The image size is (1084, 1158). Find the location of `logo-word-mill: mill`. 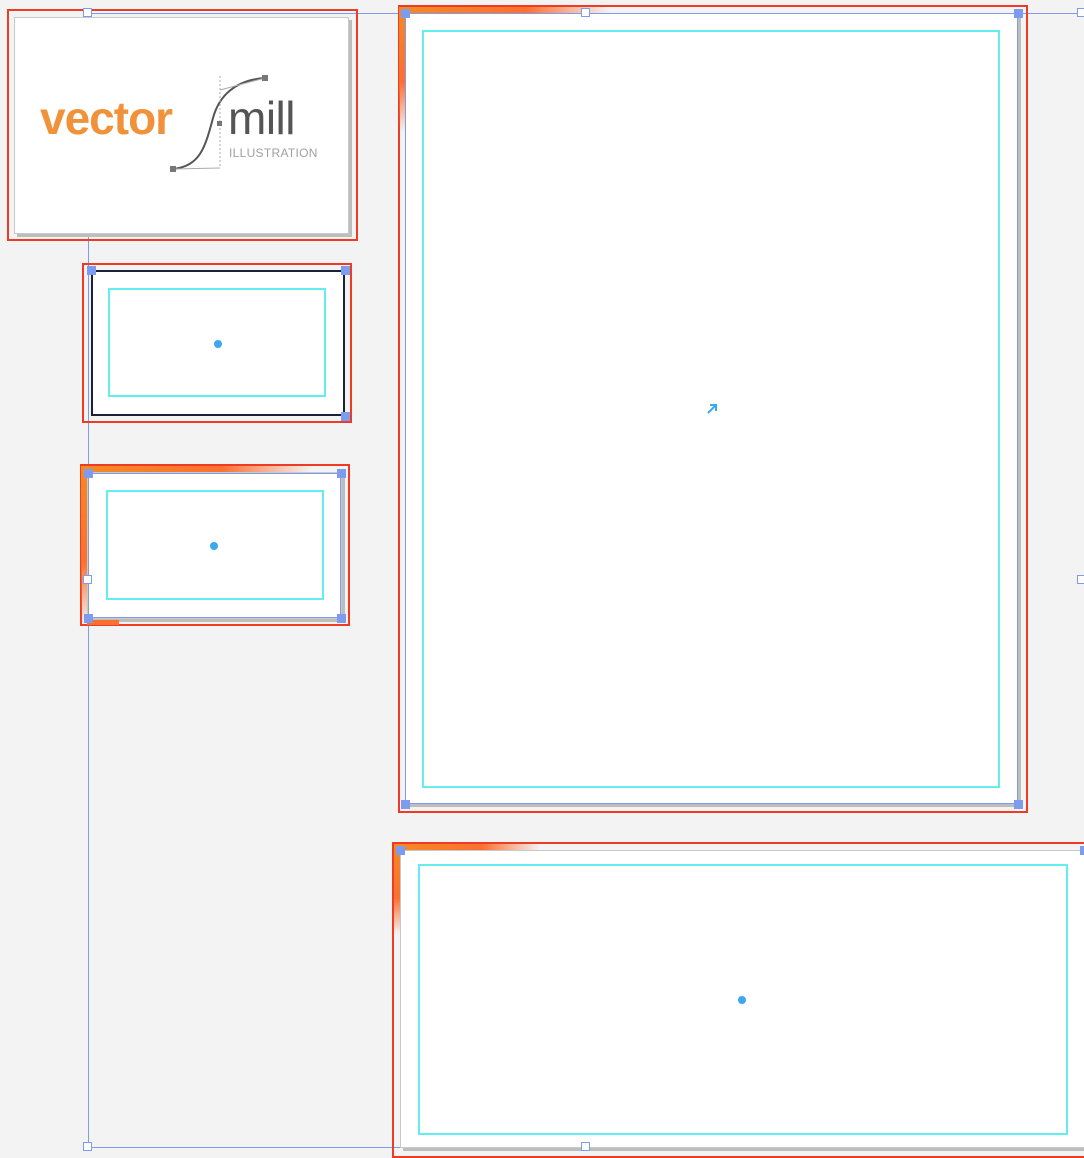

logo-word-mill: mill is located at coordinates (261, 118).